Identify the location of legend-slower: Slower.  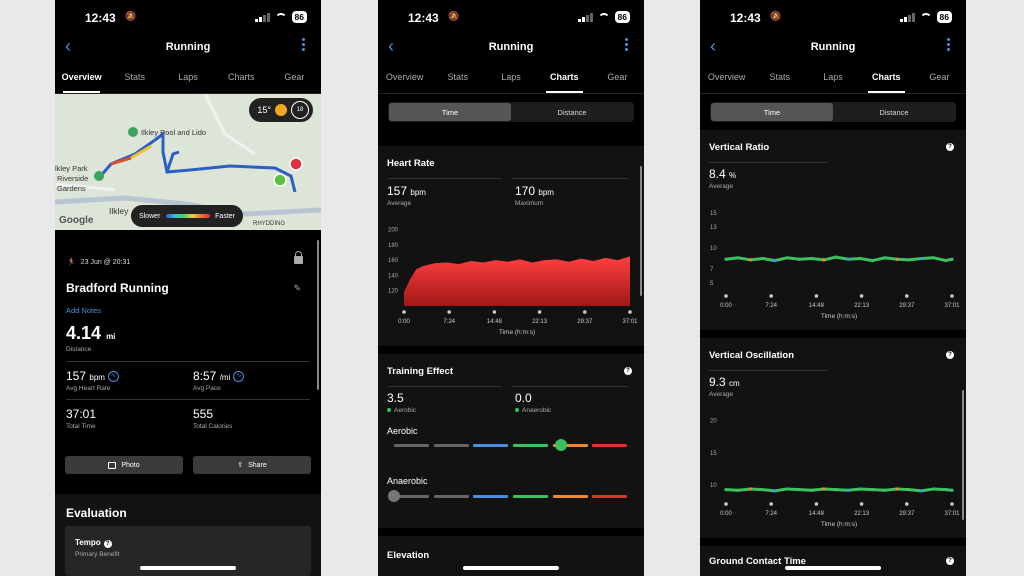
(150, 216).